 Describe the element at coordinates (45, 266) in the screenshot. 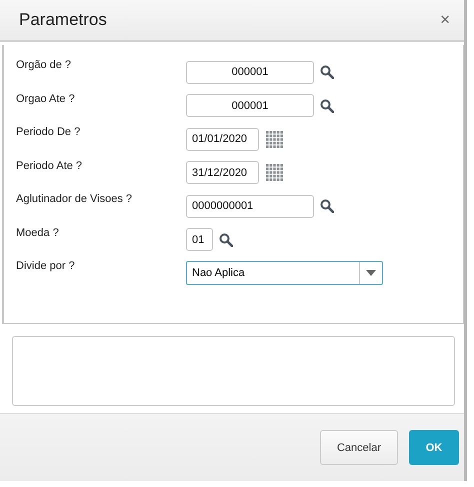

I see `field-label: Divide por ?` at that location.